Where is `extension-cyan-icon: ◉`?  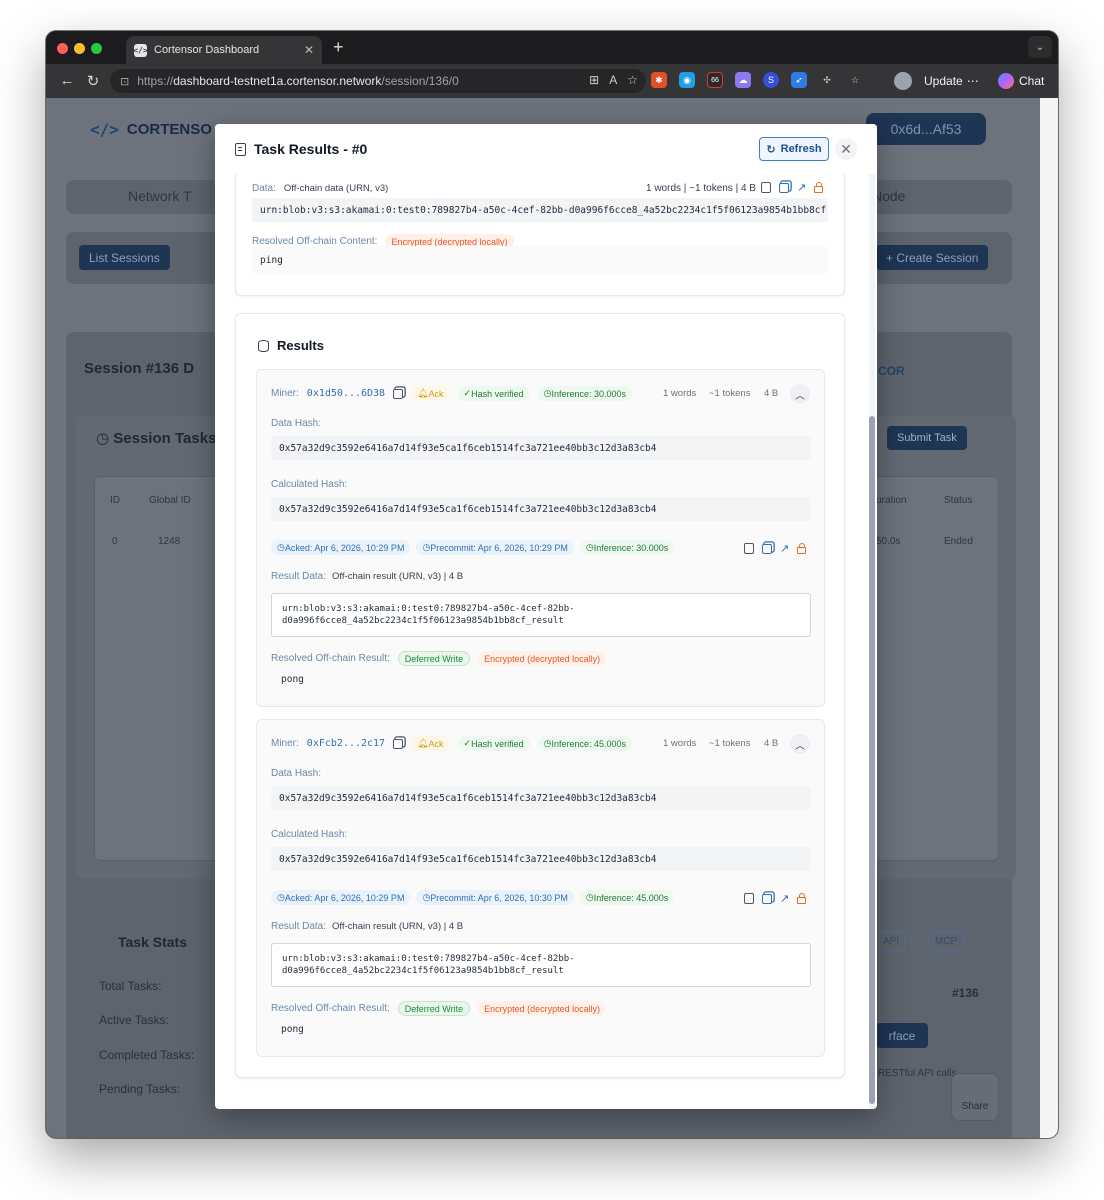 extension-cyan-icon: ◉ is located at coordinates (687, 80).